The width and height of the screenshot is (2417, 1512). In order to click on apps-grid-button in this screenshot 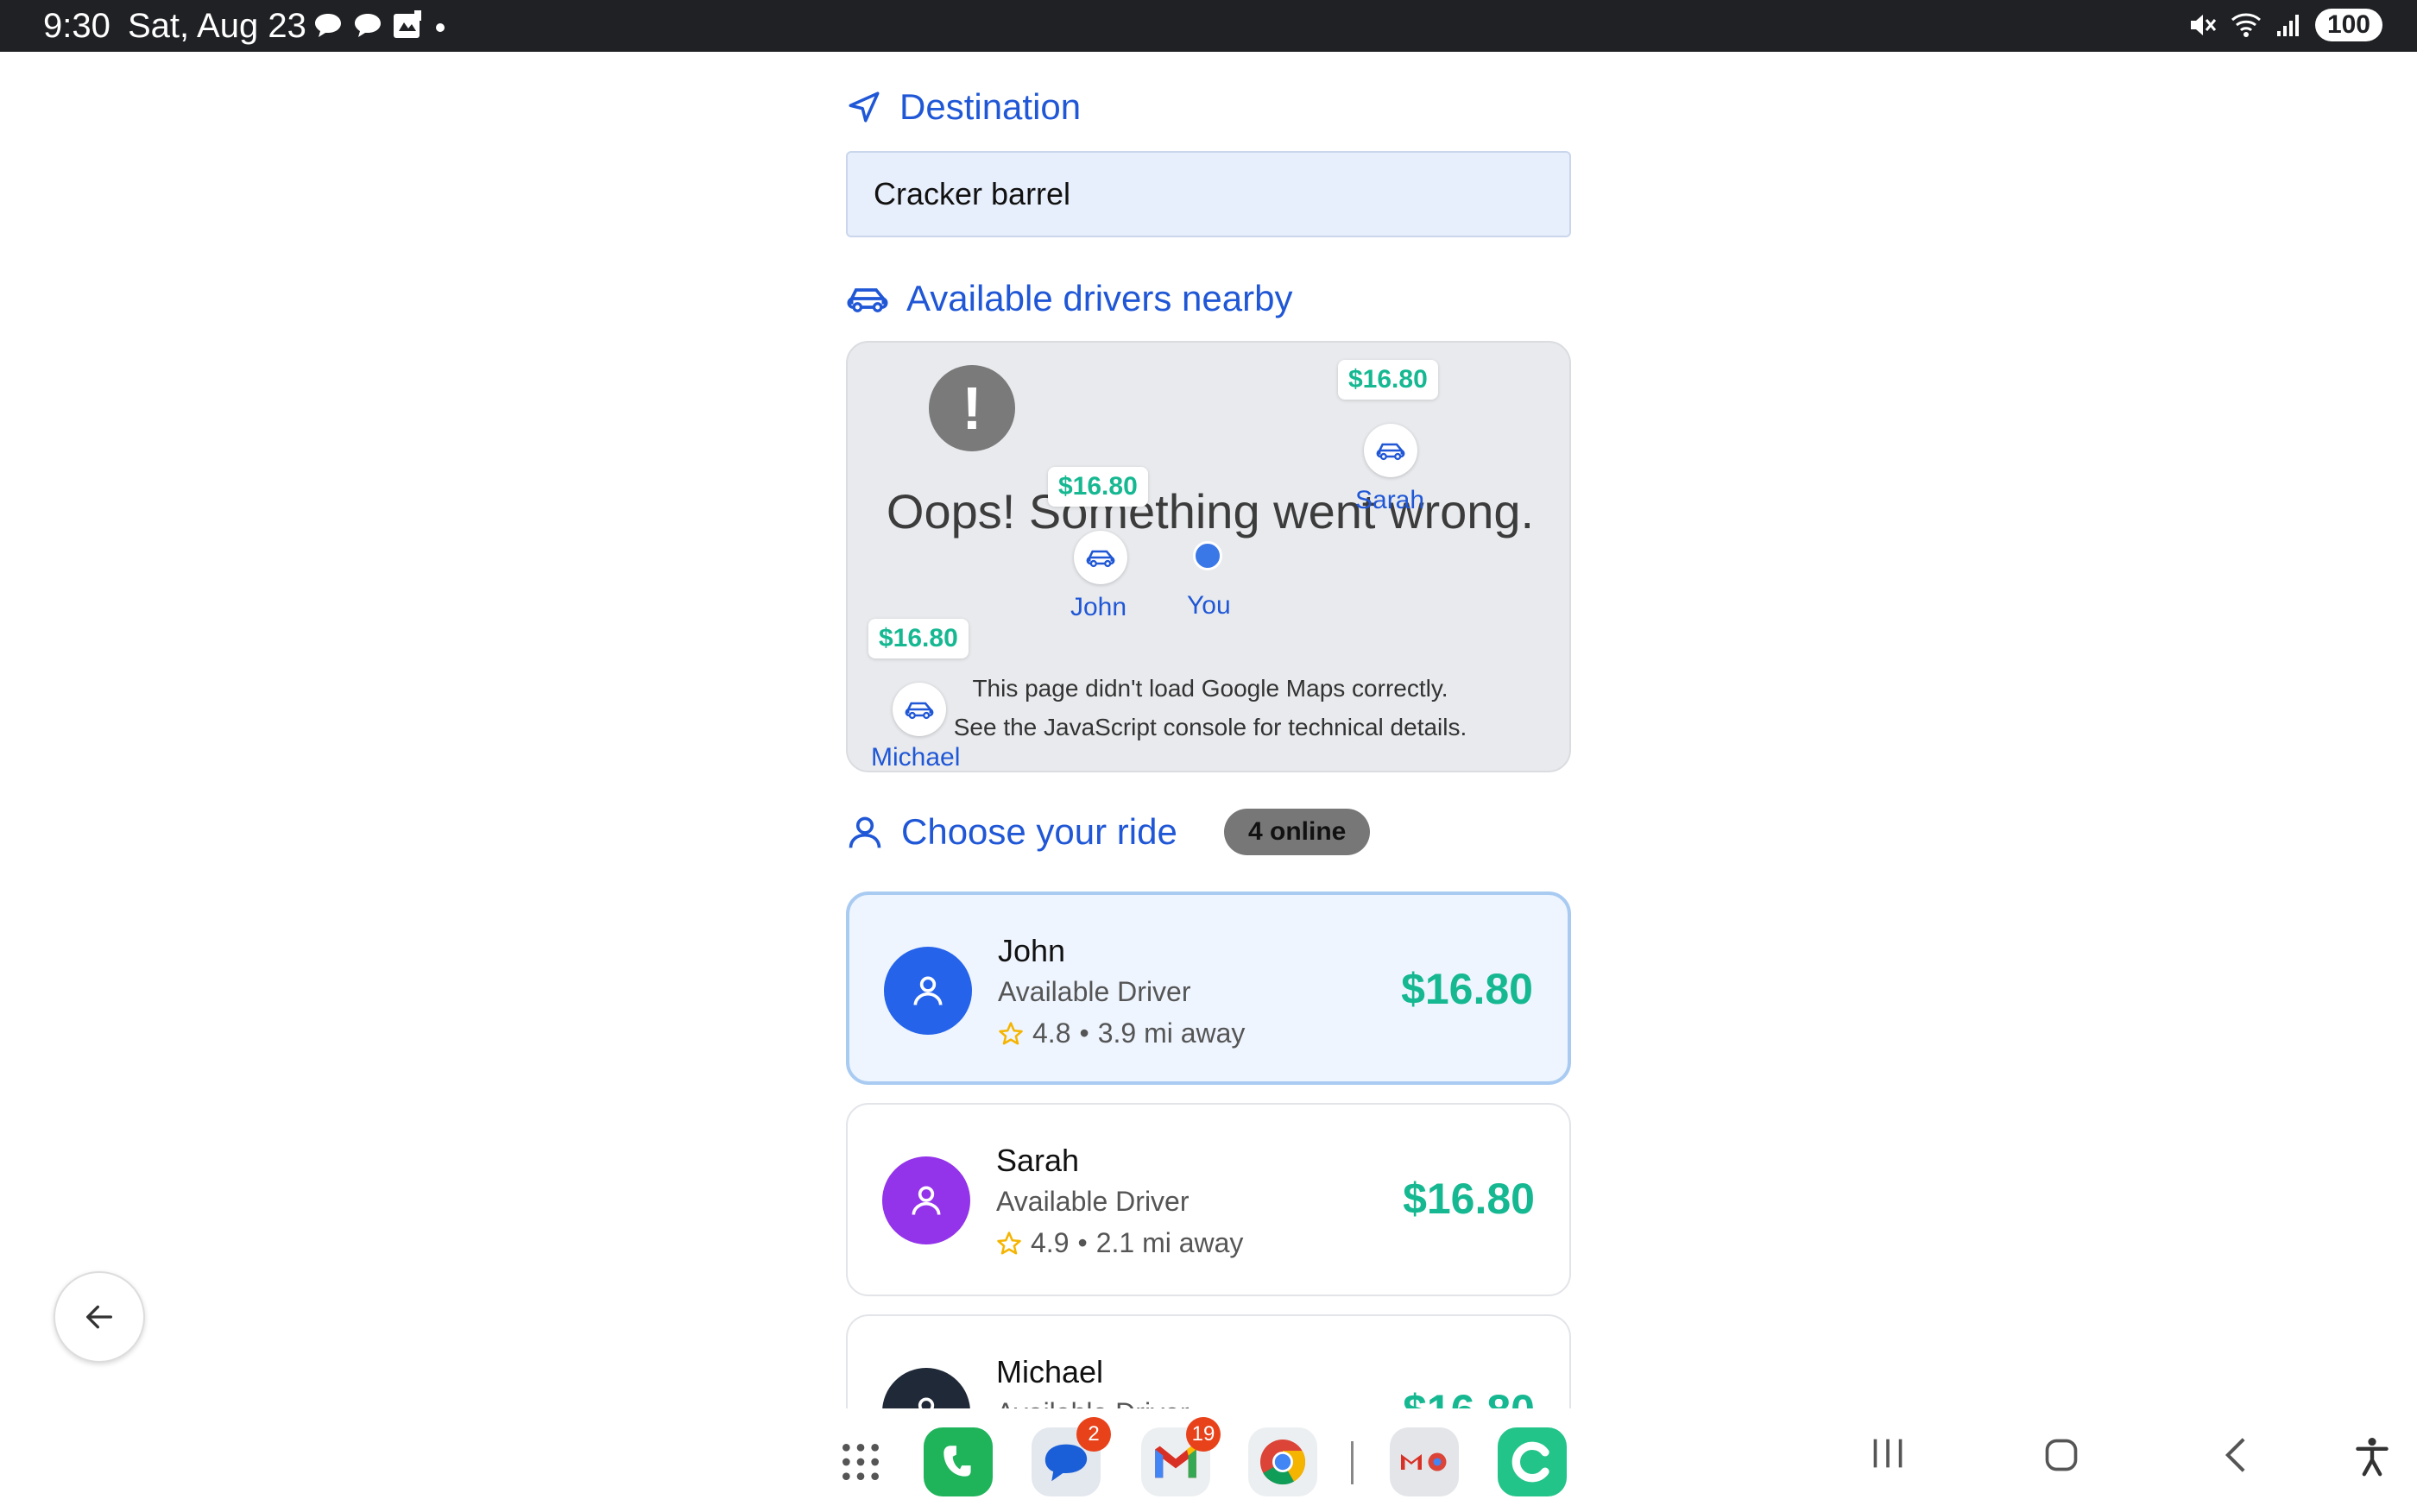, I will do `click(860, 1462)`.